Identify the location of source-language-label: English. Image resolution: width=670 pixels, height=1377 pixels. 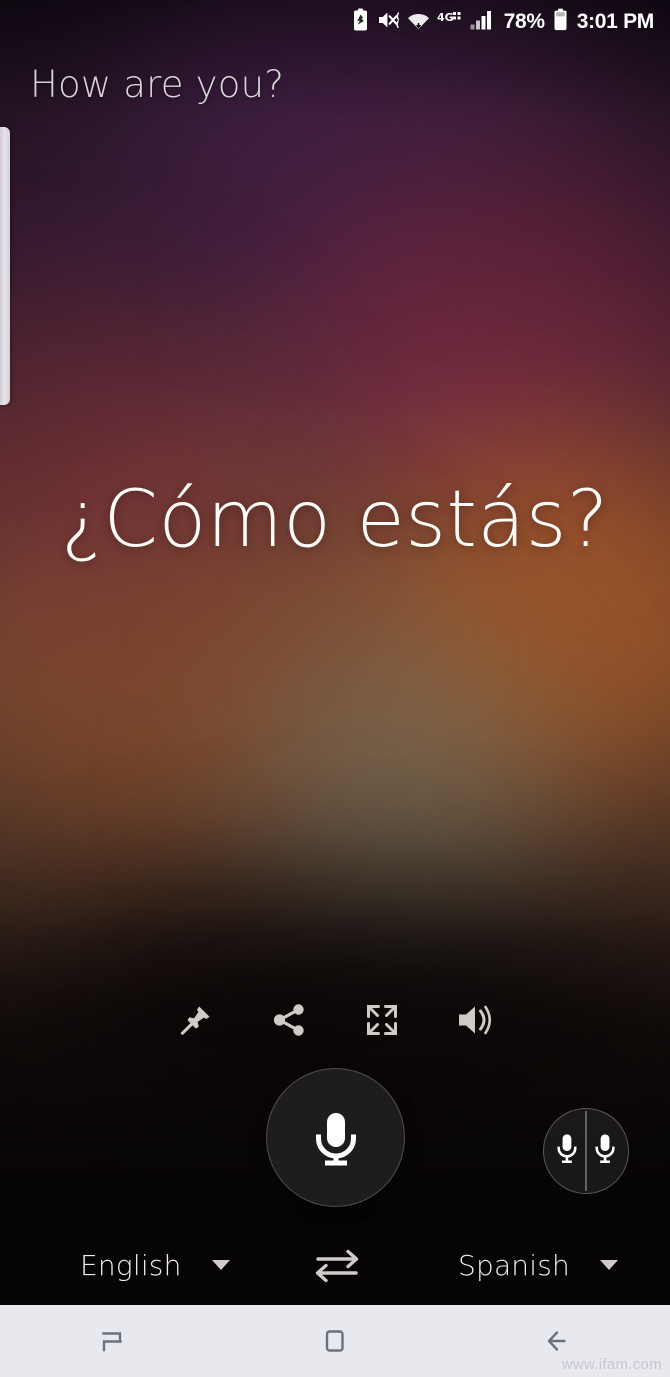
(131, 1265).